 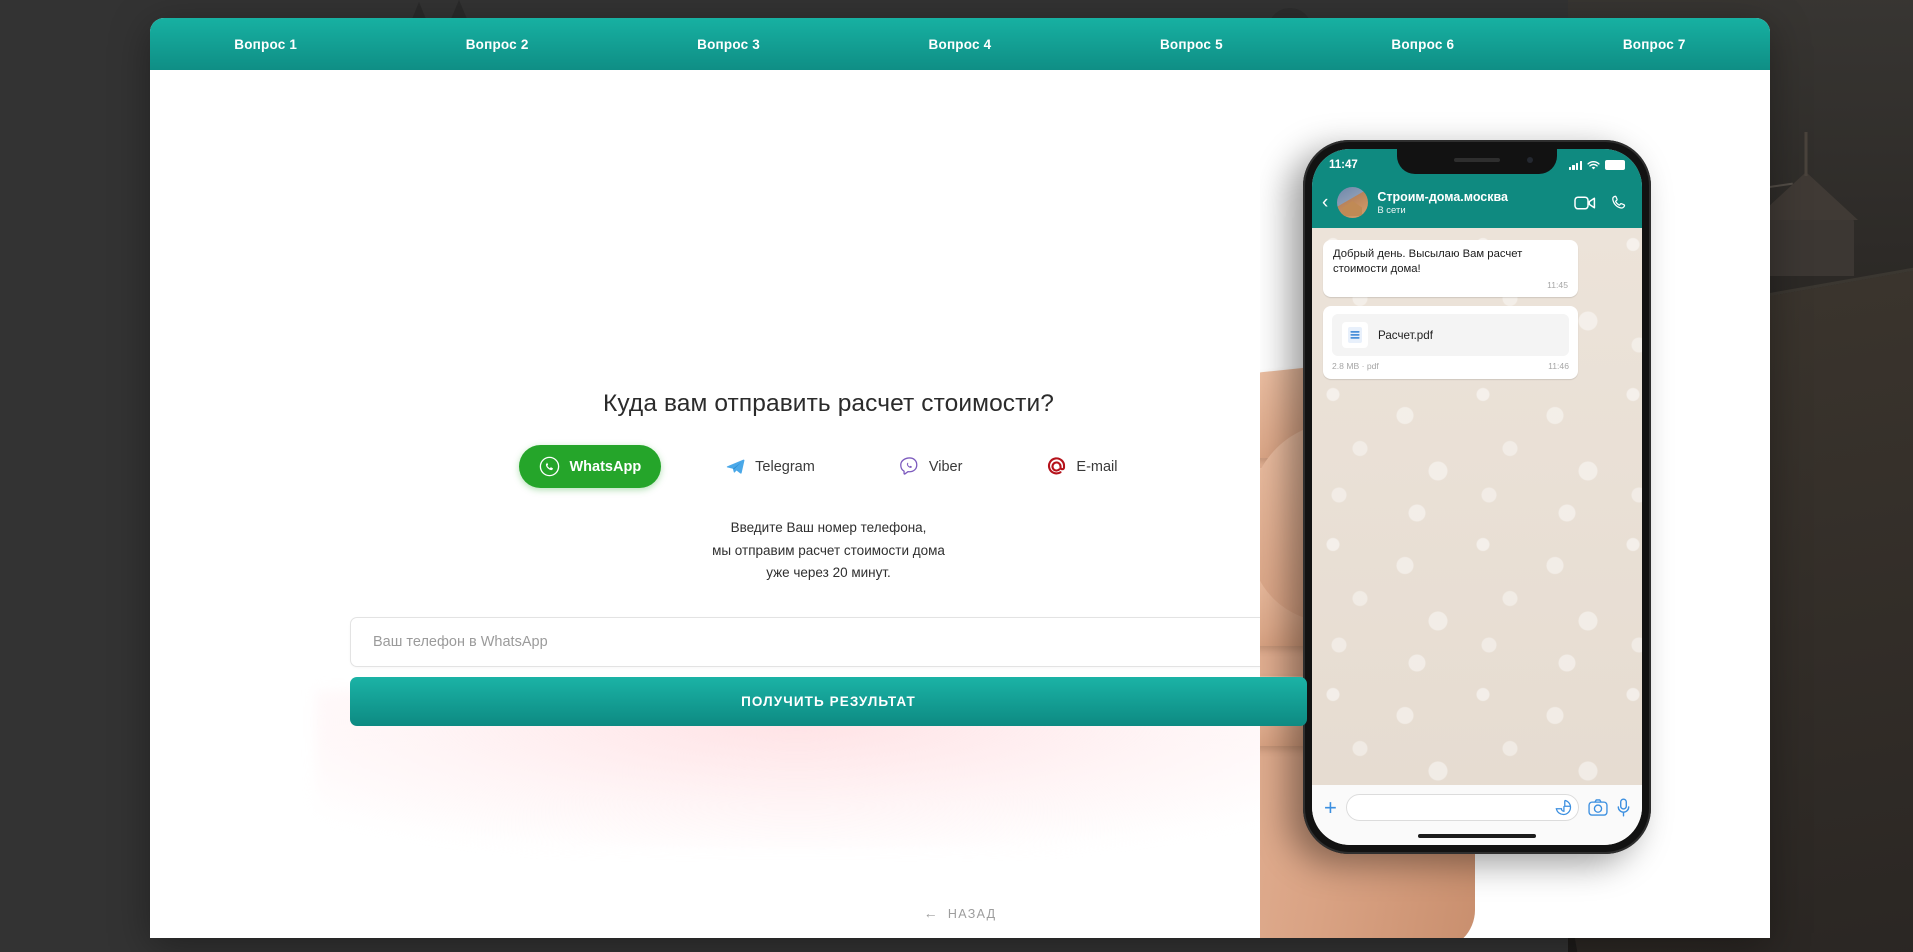 I want to click on file-size: 2.8 MB · pdf, so click(x=1355, y=366).